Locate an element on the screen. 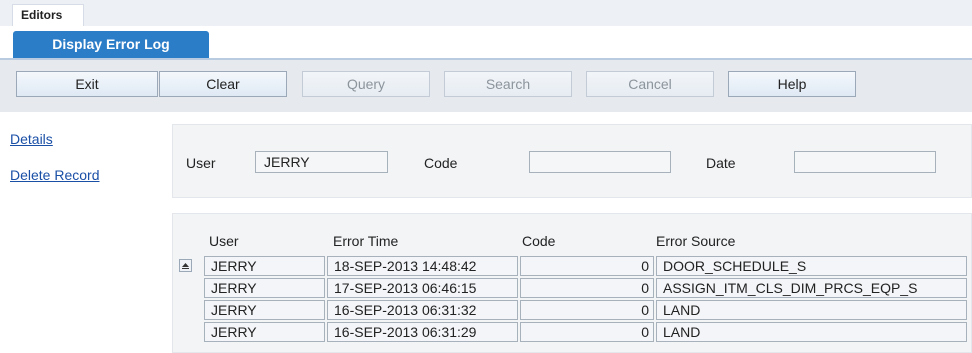 Image resolution: width=972 pixels, height=353 pixels. code-filter-input is located at coordinates (600, 162).